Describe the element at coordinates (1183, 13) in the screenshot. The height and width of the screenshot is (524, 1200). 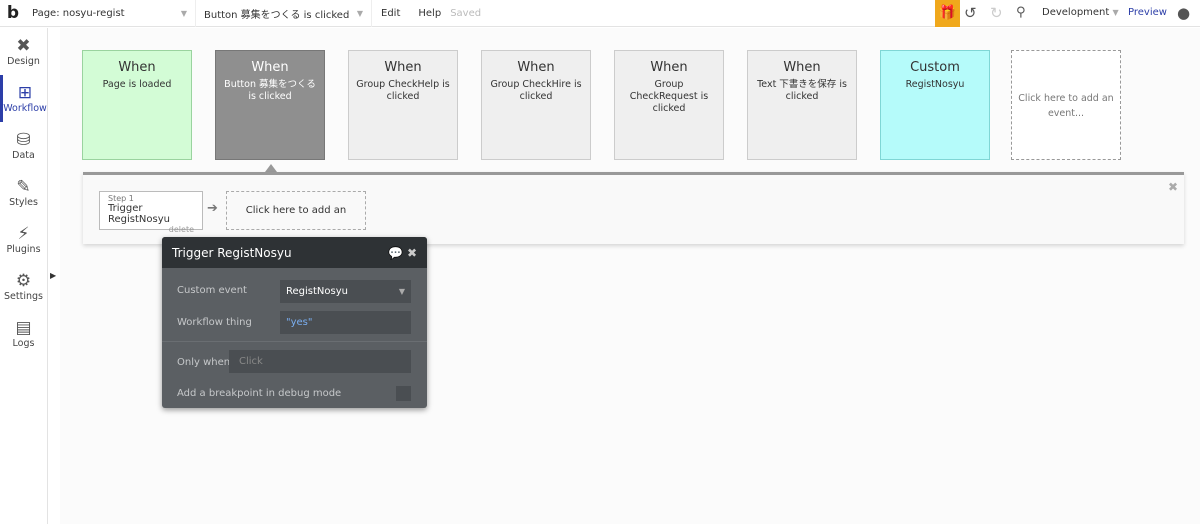
I see `account-icon: ●` at that location.